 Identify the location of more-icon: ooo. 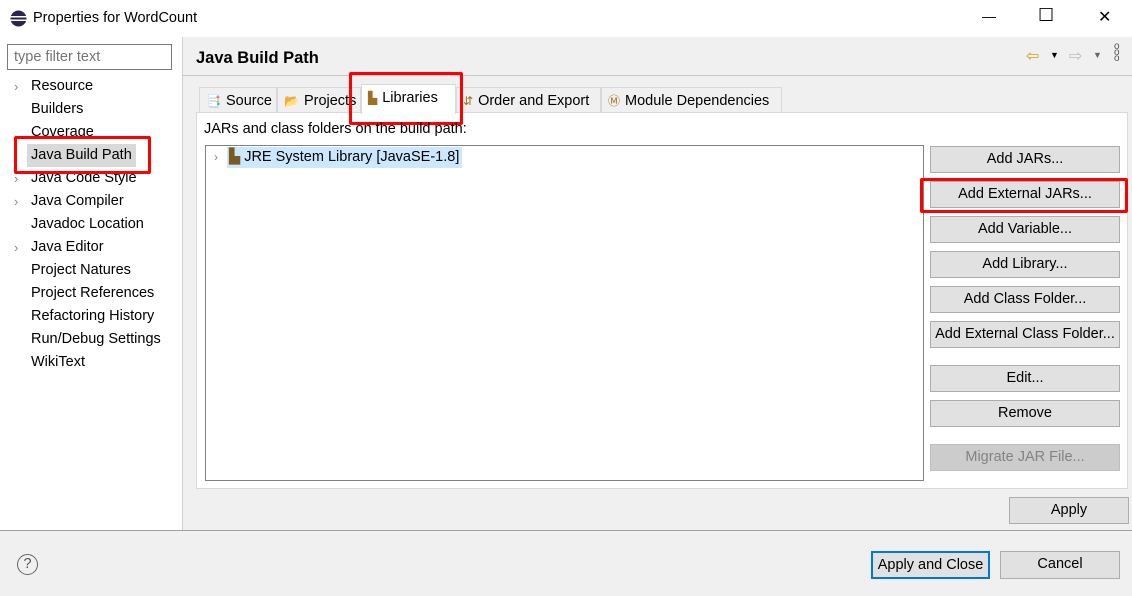
(1117, 53).